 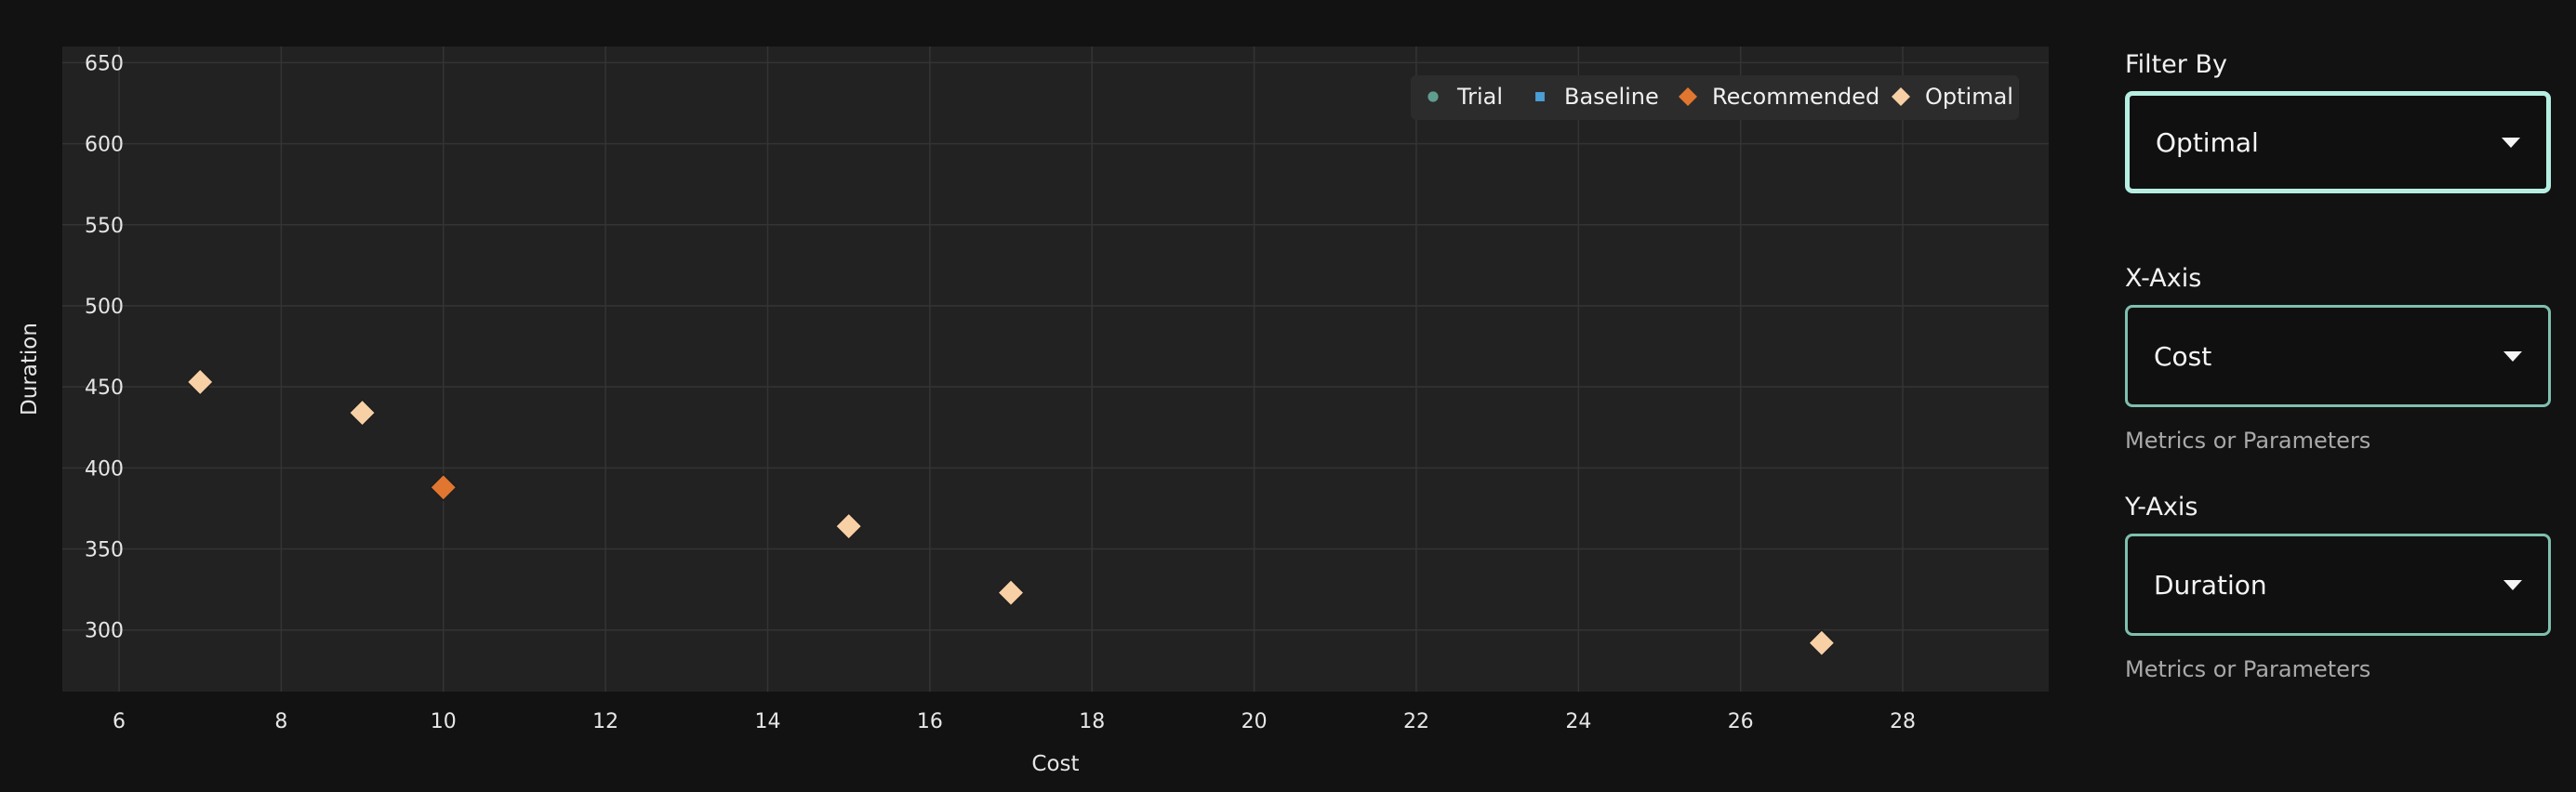 I want to click on legend-marker-trial, so click(x=1433, y=96).